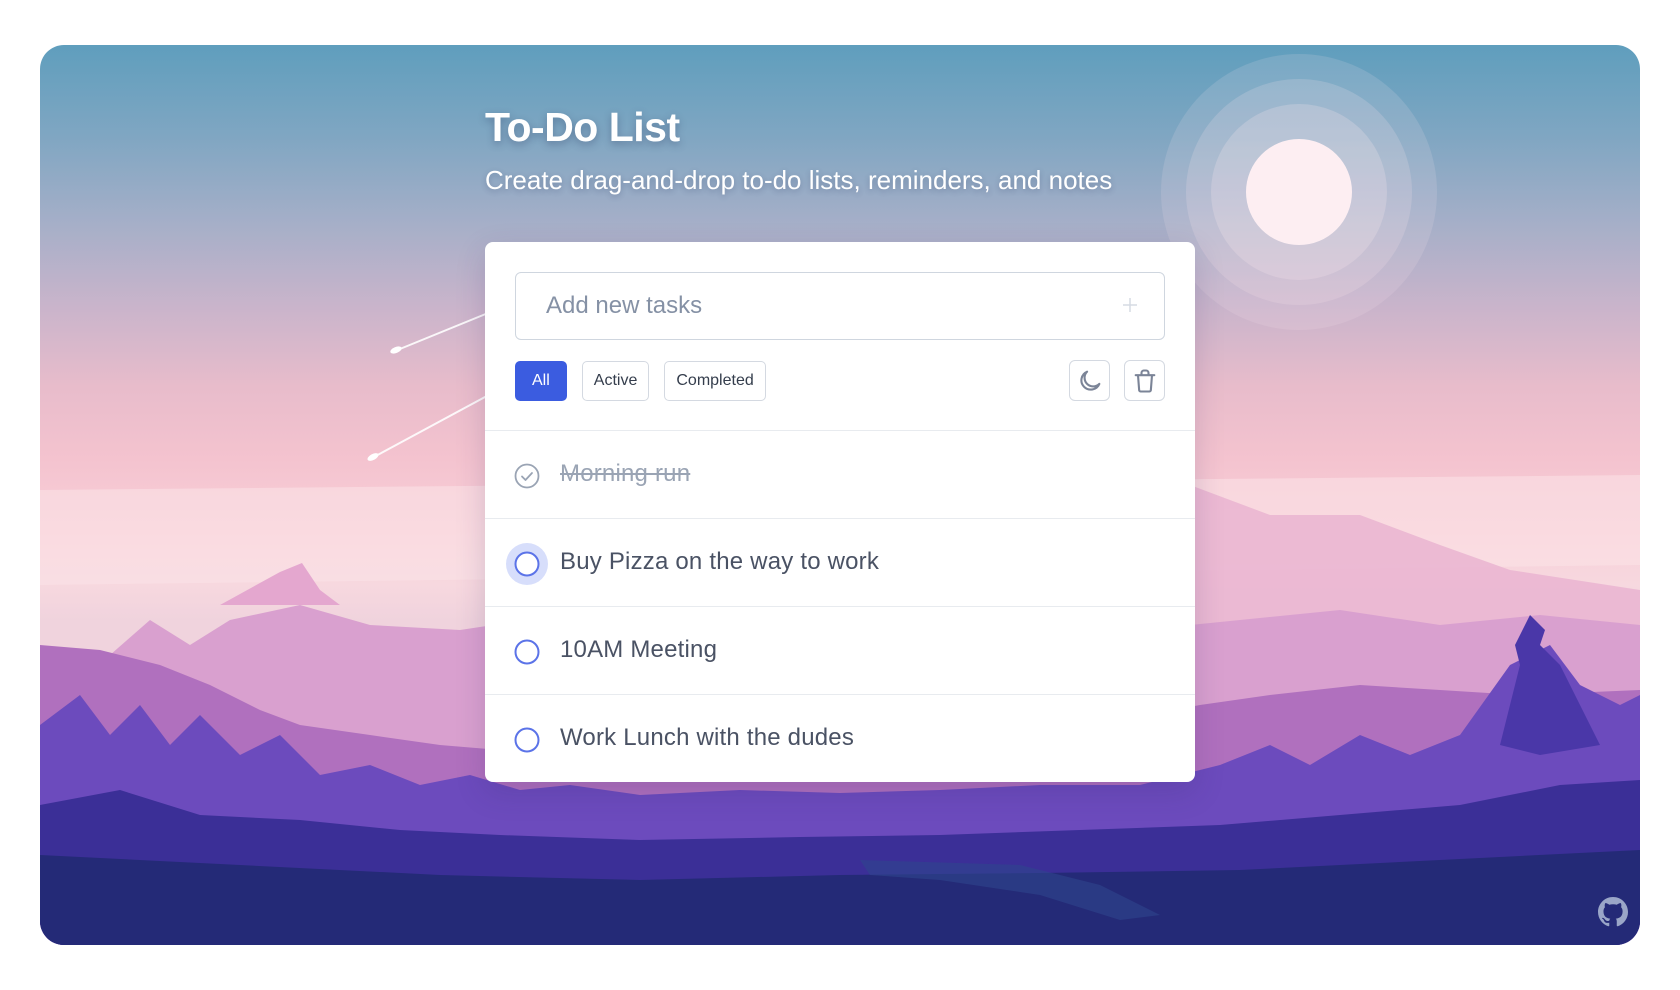 The image size is (1680, 990). Describe the element at coordinates (720, 561) in the screenshot. I see `task-text: Buy Pizza on the way to work` at that location.